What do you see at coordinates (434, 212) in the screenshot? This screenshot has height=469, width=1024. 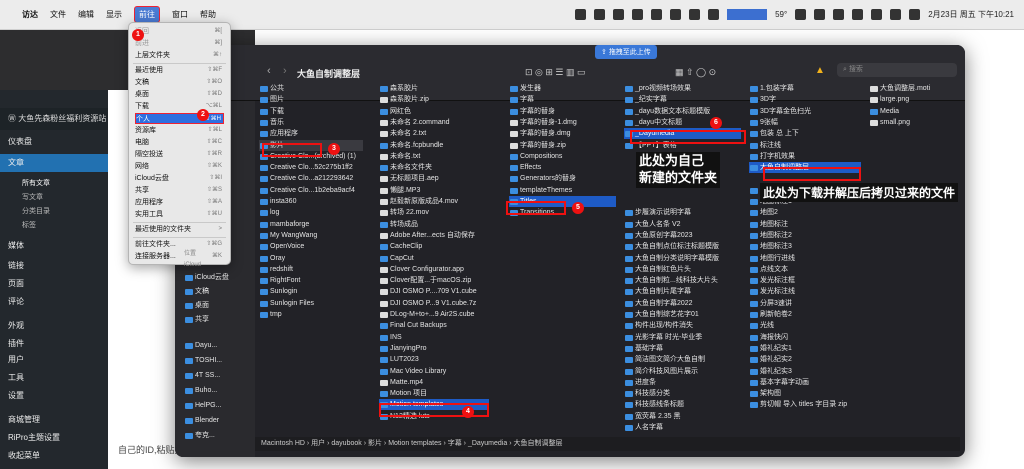 I see `file-item: 转场 22.mov` at bounding box center [434, 212].